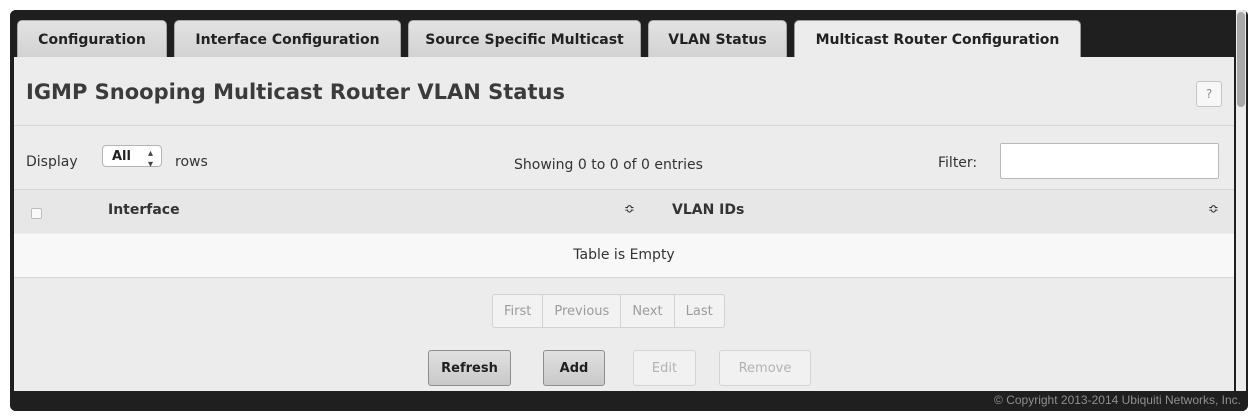 This screenshot has width=1252, height=419. I want to click on tab-source-specific-multicast: Source Specific Multicast, so click(524, 39).